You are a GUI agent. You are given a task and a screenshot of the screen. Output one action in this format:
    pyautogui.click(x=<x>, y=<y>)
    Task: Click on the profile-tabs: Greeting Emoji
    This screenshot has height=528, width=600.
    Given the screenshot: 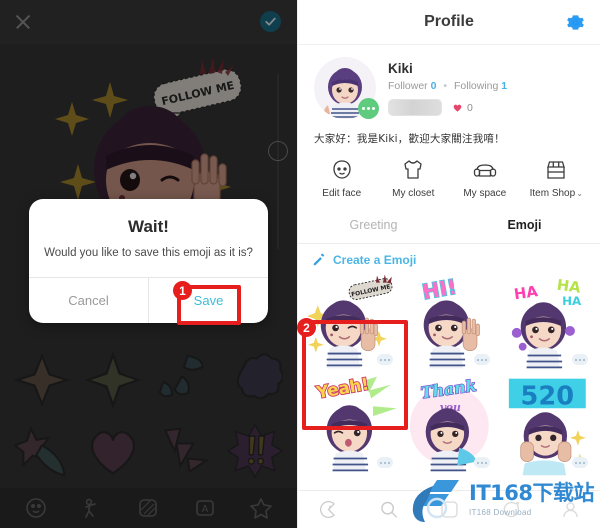 What is the action you would take?
    pyautogui.click(x=449, y=226)
    